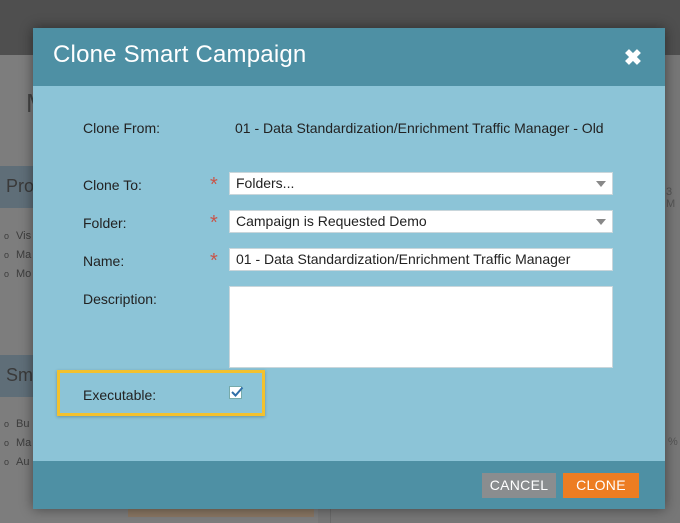  I want to click on executable-label: Executable:, so click(120, 395).